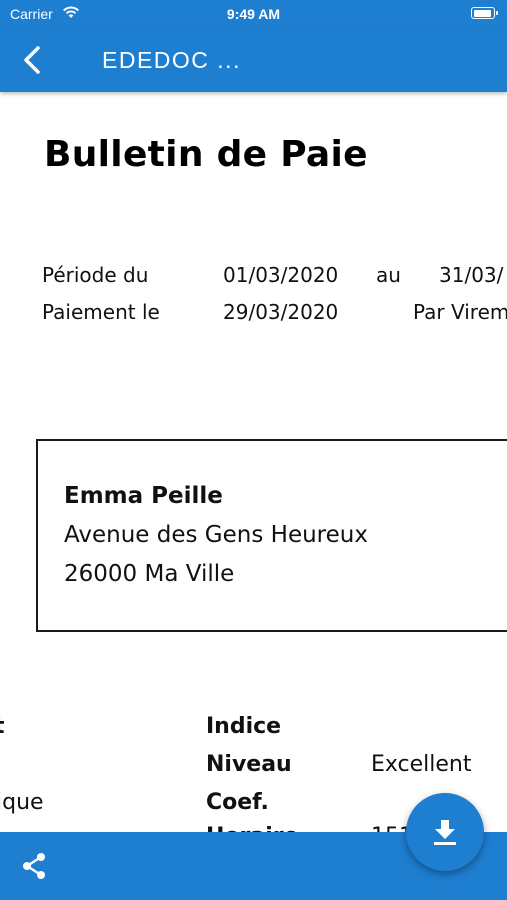  I want to click on info-left-2: ique, so click(22, 802).